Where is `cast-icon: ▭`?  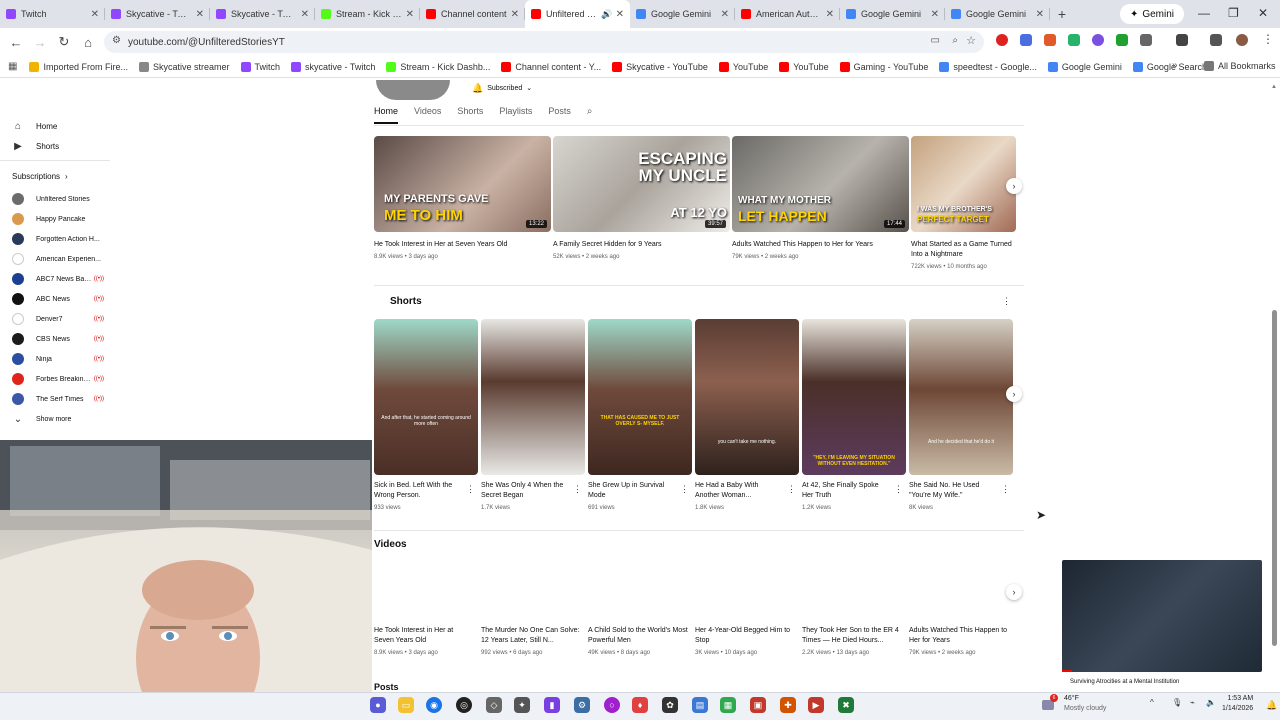 cast-icon: ▭ is located at coordinates (935, 40).